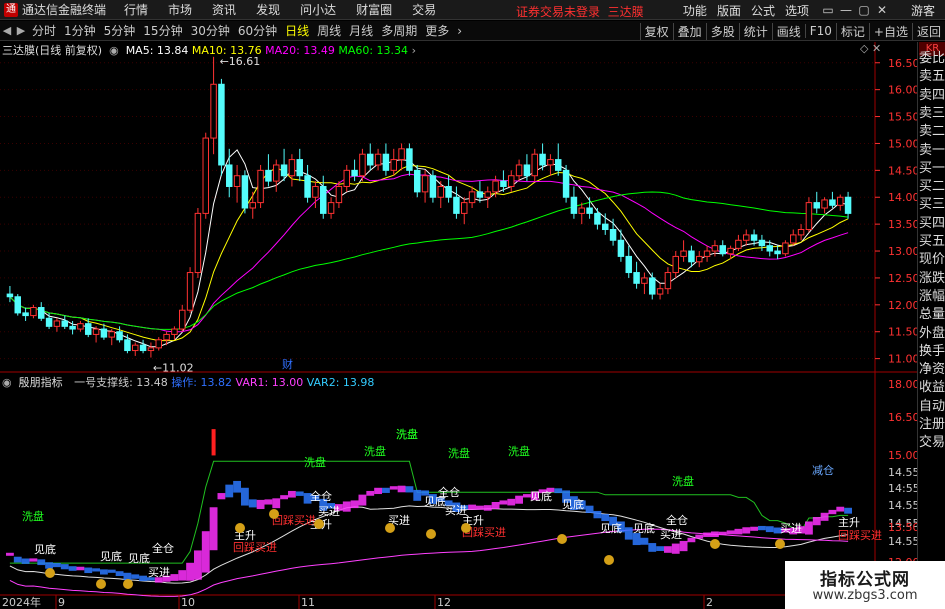  What do you see at coordinates (722, 31) in the screenshot?
I see `btn-duogu: 多股` at bounding box center [722, 31].